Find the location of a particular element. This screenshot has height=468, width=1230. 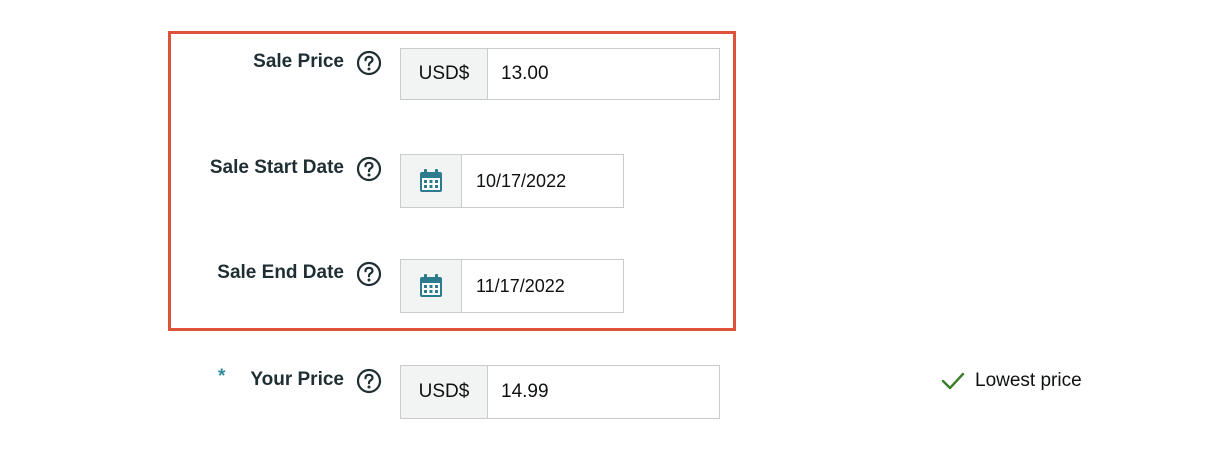

sale-price-input-group: USD$ 13.00 is located at coordinates (560, 74).